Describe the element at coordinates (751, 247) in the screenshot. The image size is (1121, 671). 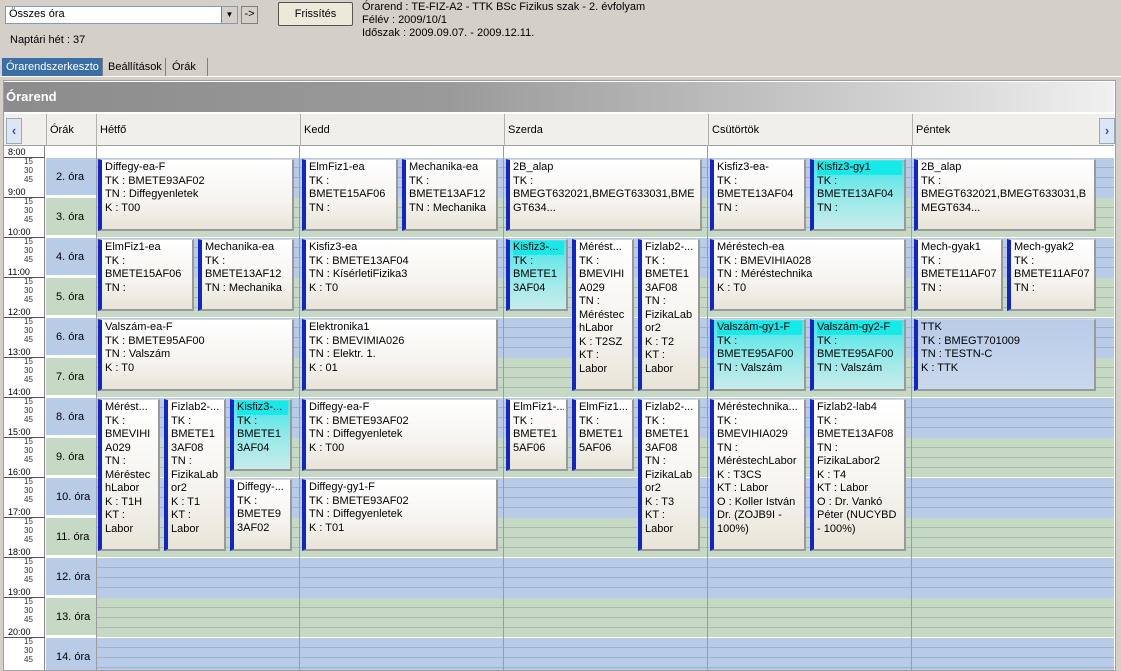
I see `course-title: Méréstech-ea` at that location.